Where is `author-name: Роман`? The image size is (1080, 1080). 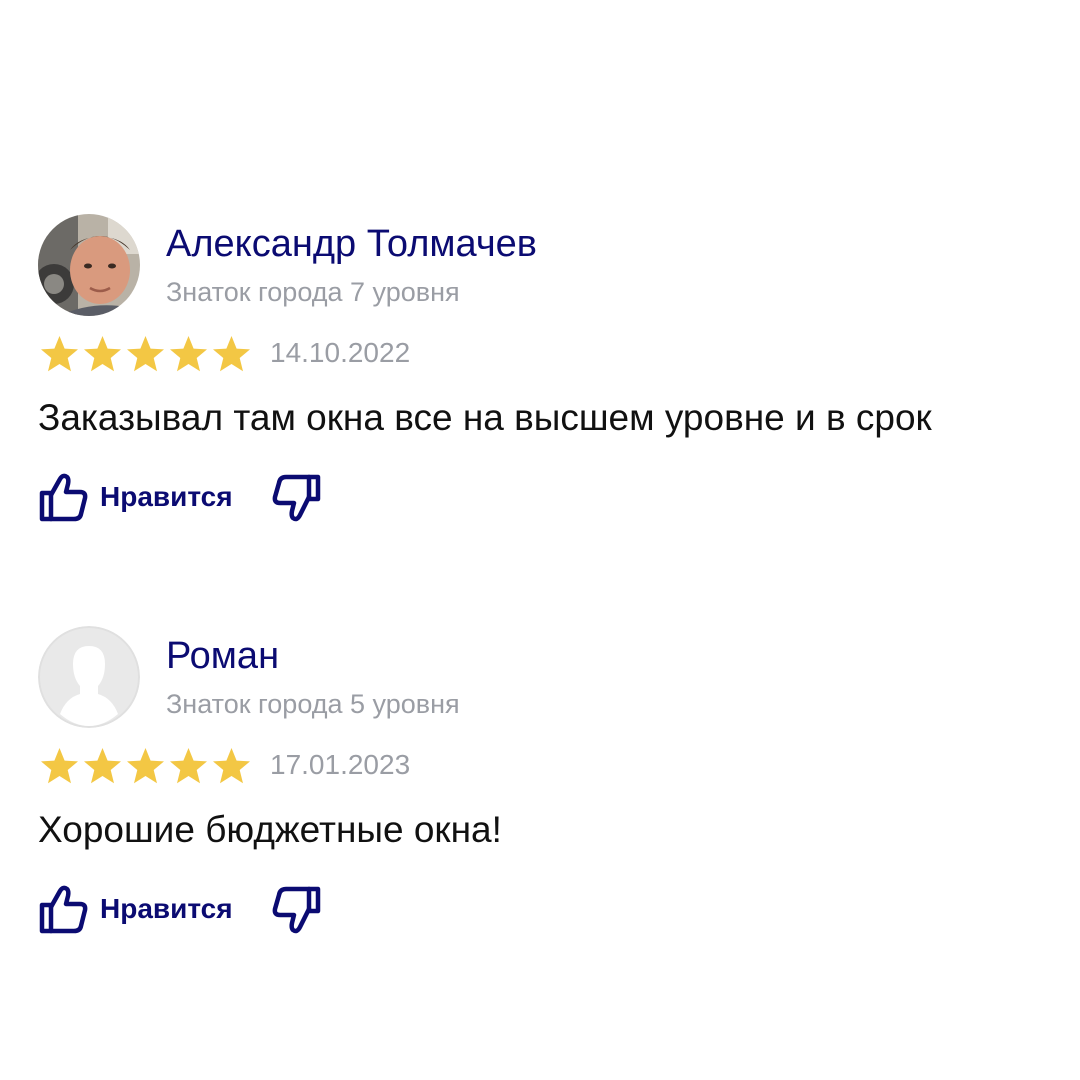 author-name: Роман is located at coordinates (222, 656).